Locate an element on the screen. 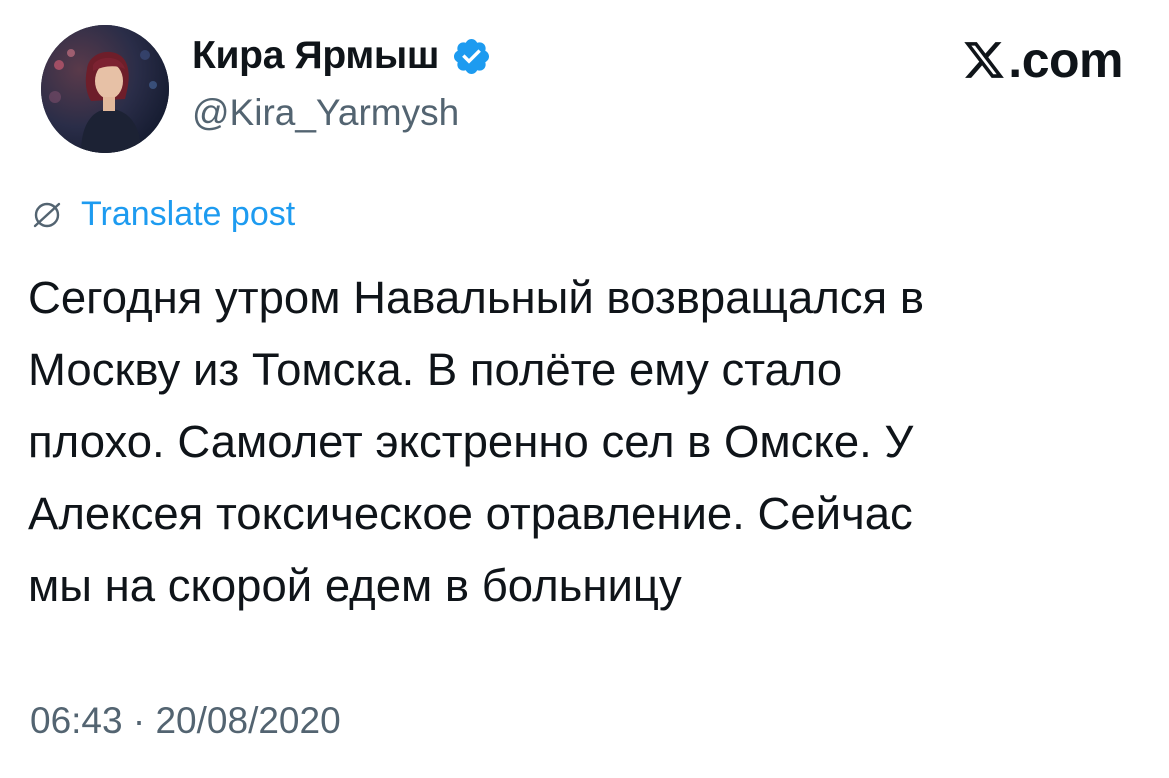 The height and width of the screenshot is (778, 1169). tweet-text-line: Алексея токсическое отравление. Сейчас is located at coordinates (470, 513).